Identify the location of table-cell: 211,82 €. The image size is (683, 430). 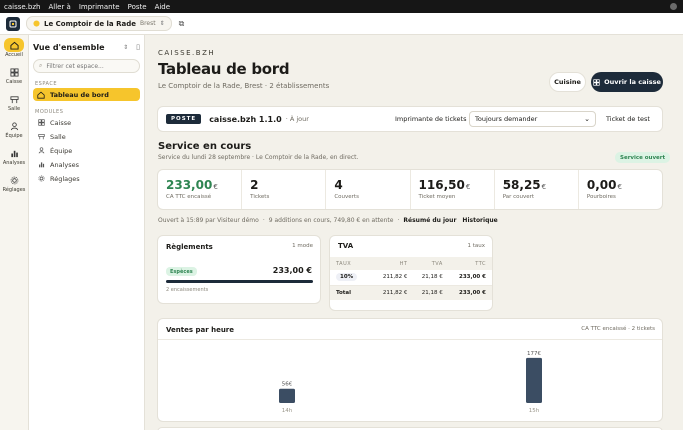
(393, 292).